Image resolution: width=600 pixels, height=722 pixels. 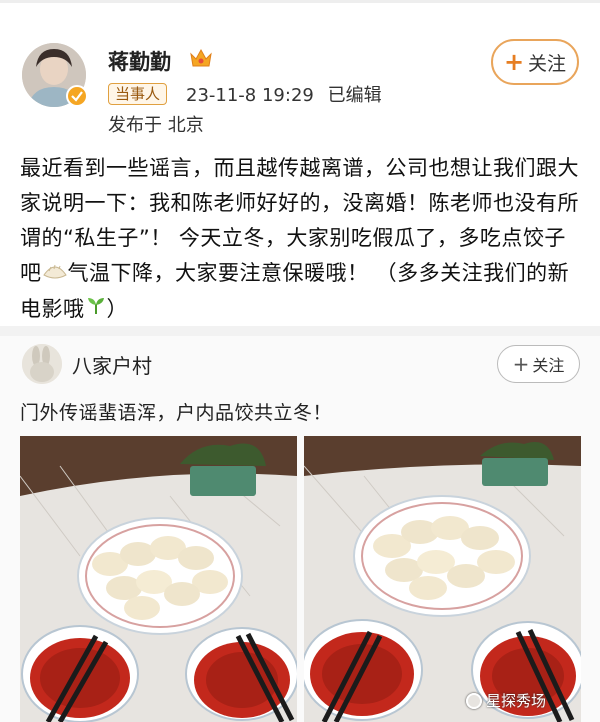 I want to click on post-text-part3: ）, so click(x=117, y=308).